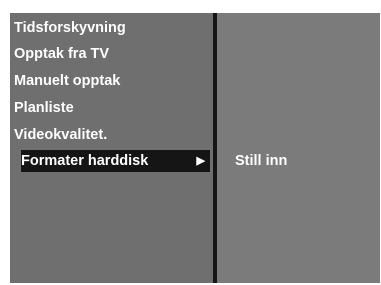 Image resolution: width=381 pixels, height=285 pixels. I want to click on submenu-option-still-inn: Still inn, so click(261, 161).